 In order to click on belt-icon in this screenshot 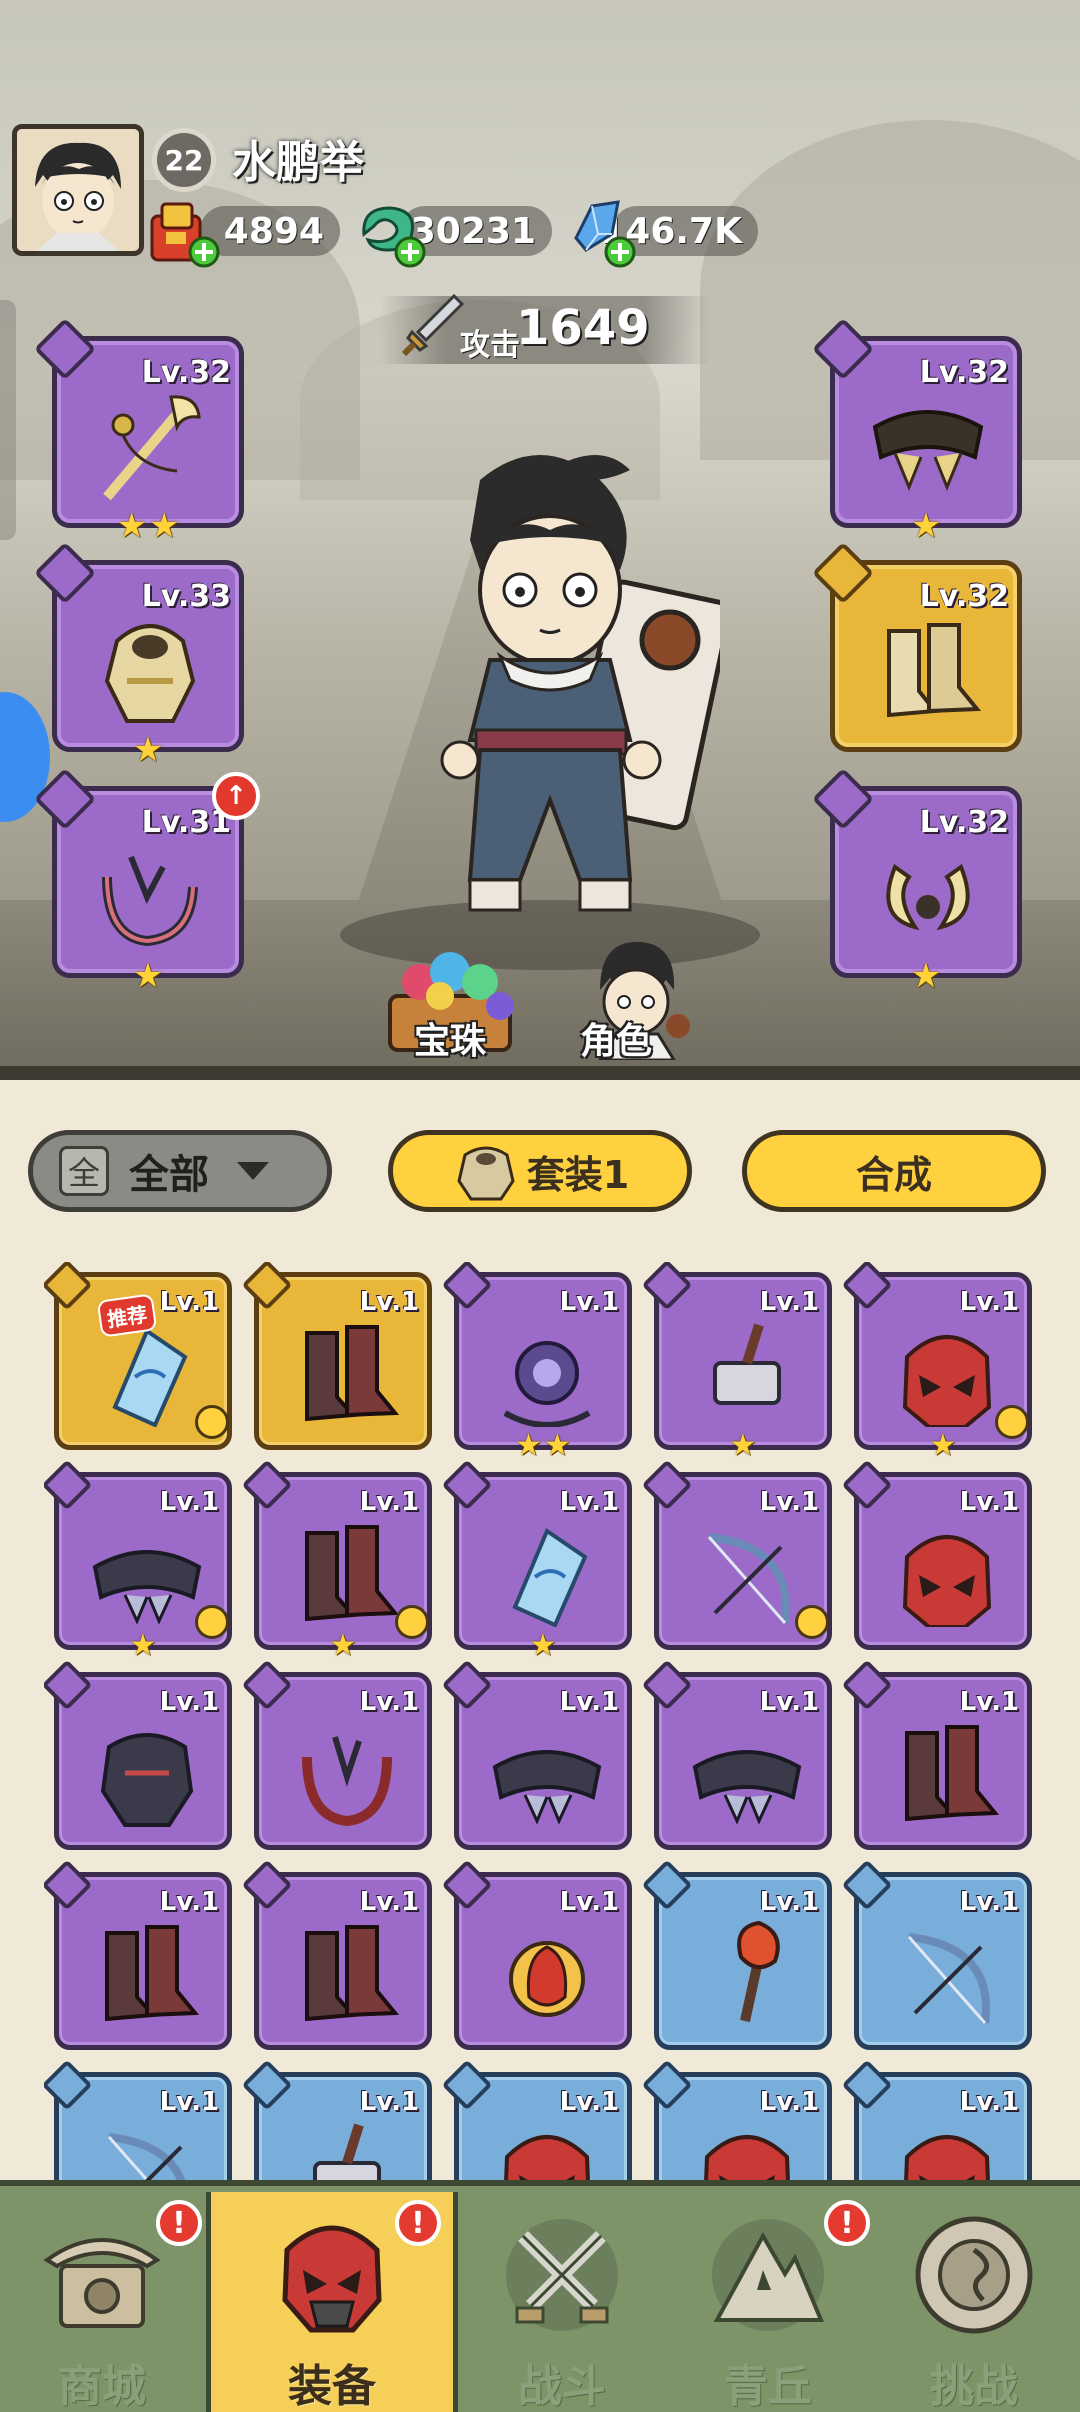, I will do `click(547, 1787)`.